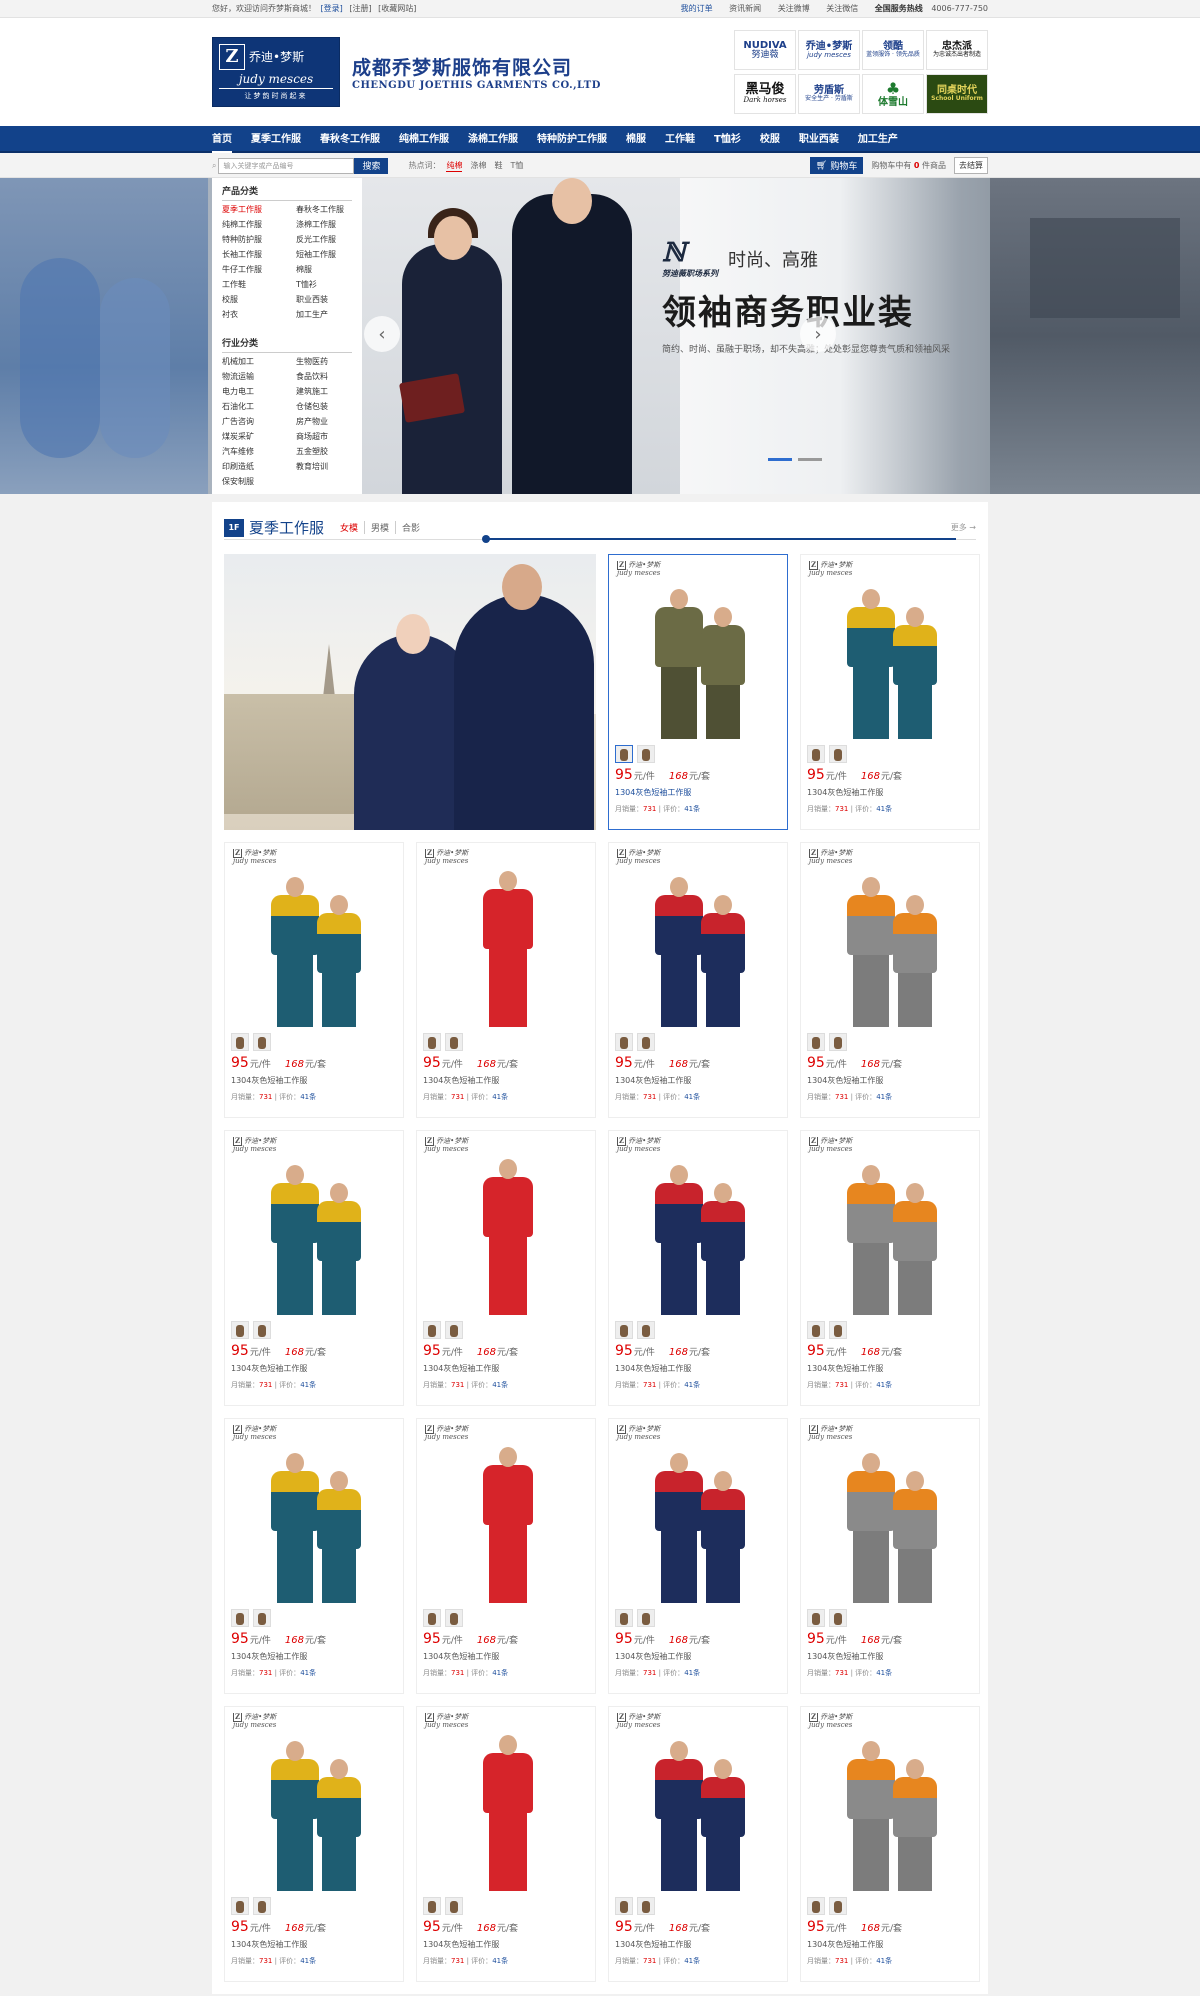 This screenshot has height=1996, width=1200. I want to click on hot-word-shoes: 鞋, so click(498, 165).